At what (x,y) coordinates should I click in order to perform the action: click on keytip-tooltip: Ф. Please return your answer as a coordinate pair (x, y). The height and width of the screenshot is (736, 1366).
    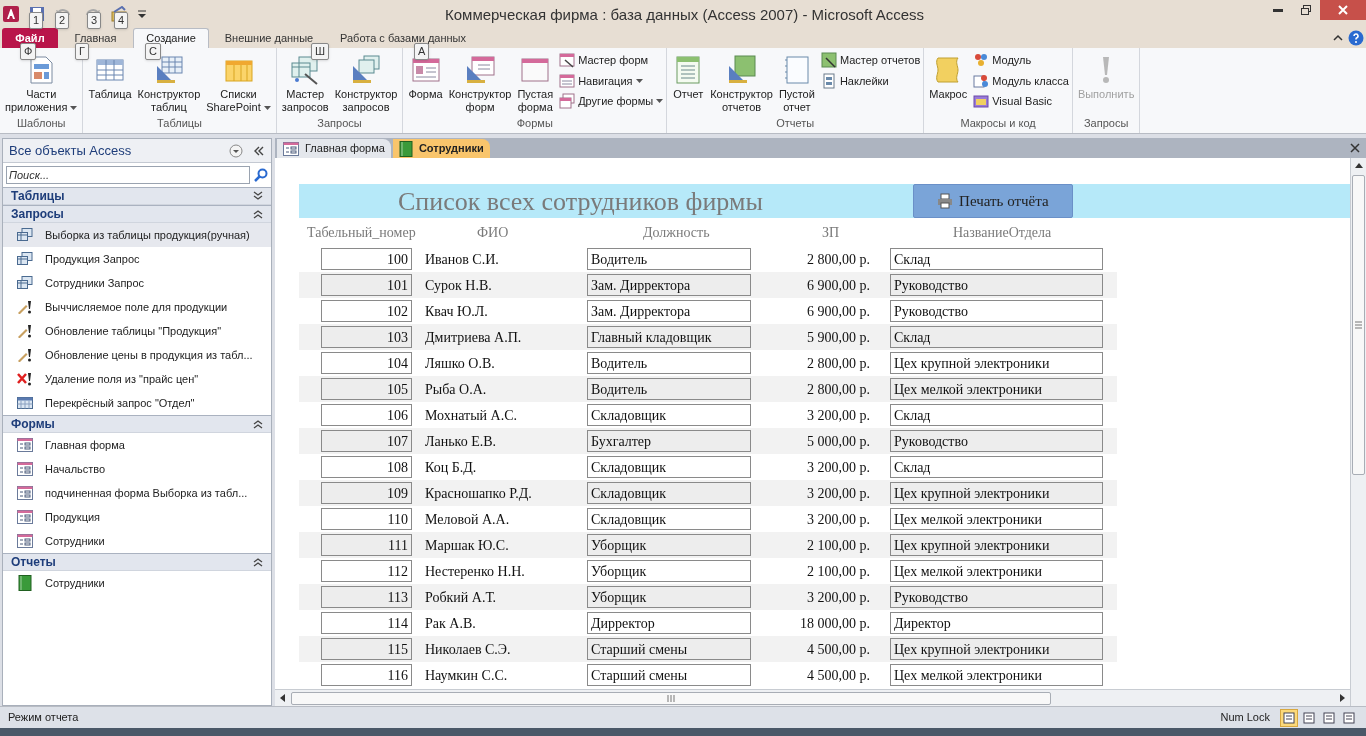
    Looking at the image, I should click on (28, 51).